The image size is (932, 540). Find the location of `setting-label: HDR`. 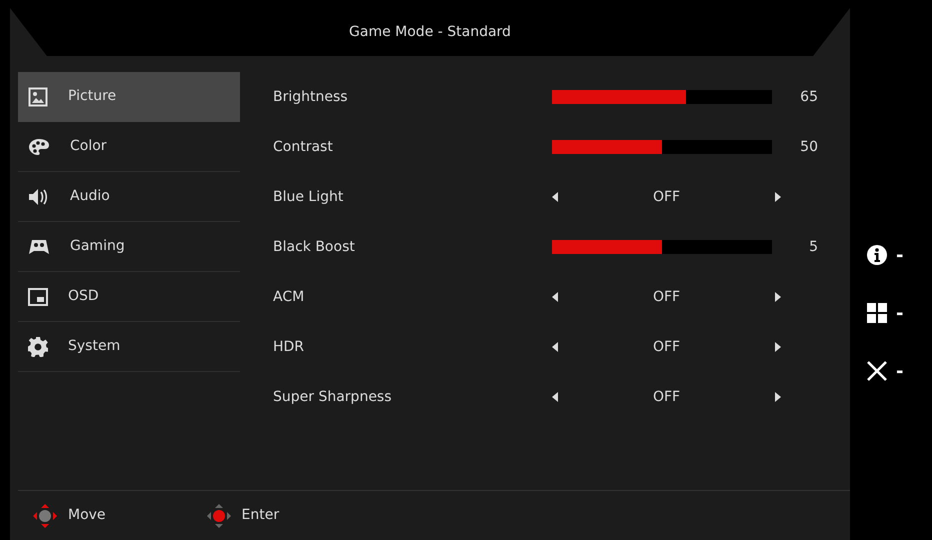

setting-label: HDR is located at coordinates (289, 347).